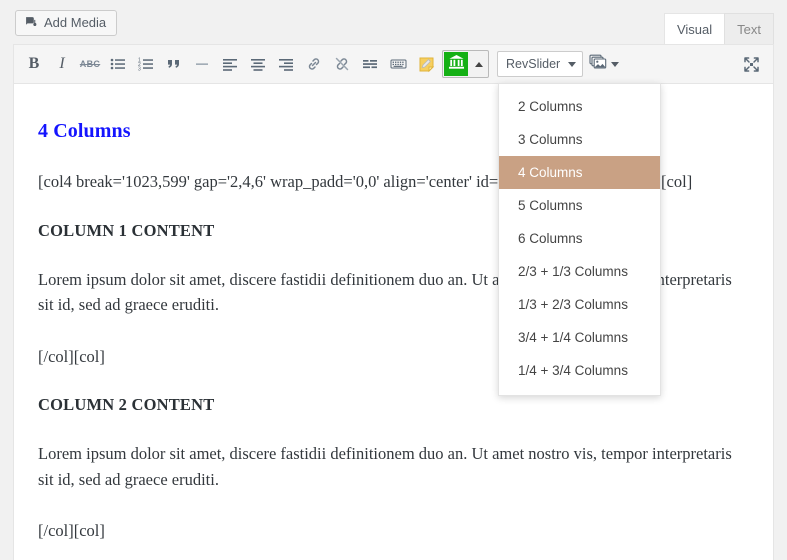 The width and height of the screenshot is (787, 560). Describe the element at coordinates (31, 23) in the screenshot. I see `media-icon` at that location.